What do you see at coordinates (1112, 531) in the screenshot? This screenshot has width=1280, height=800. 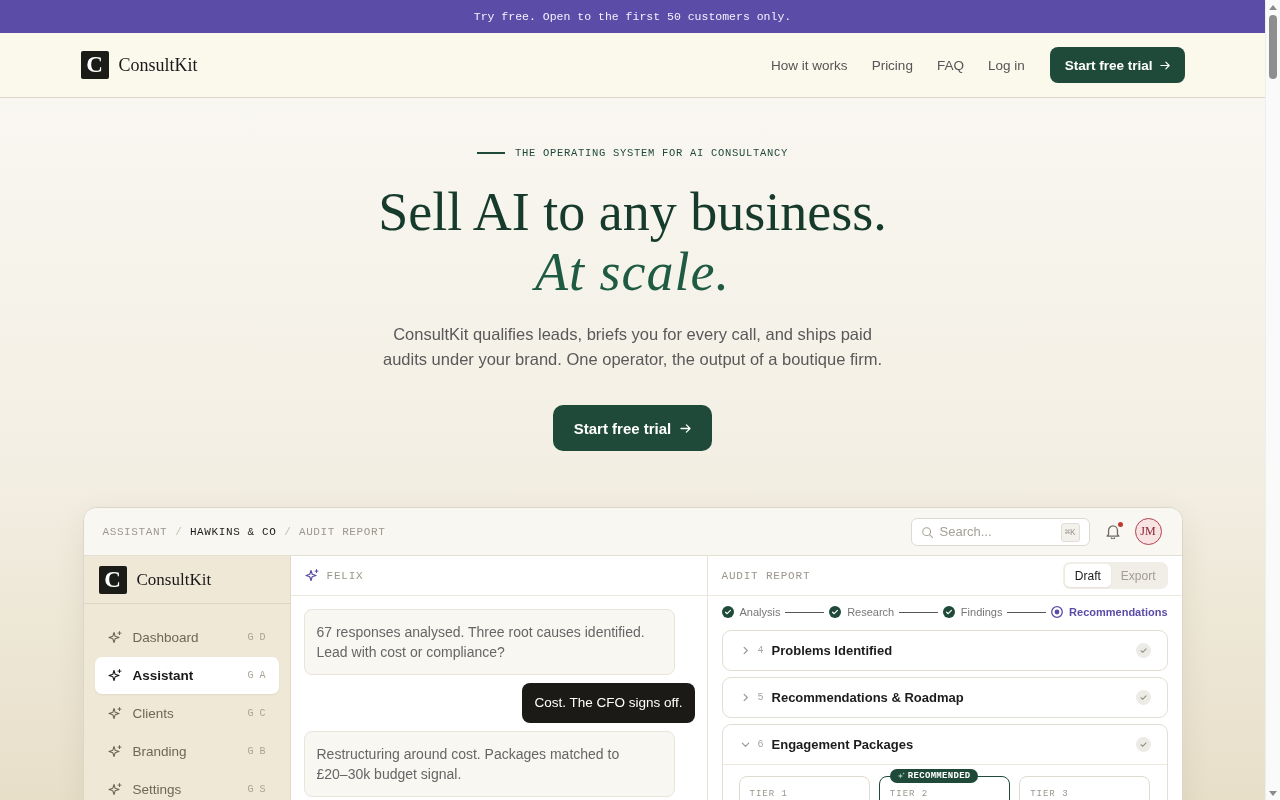 I see `bell-icon` at bounding box center [1112, 531].